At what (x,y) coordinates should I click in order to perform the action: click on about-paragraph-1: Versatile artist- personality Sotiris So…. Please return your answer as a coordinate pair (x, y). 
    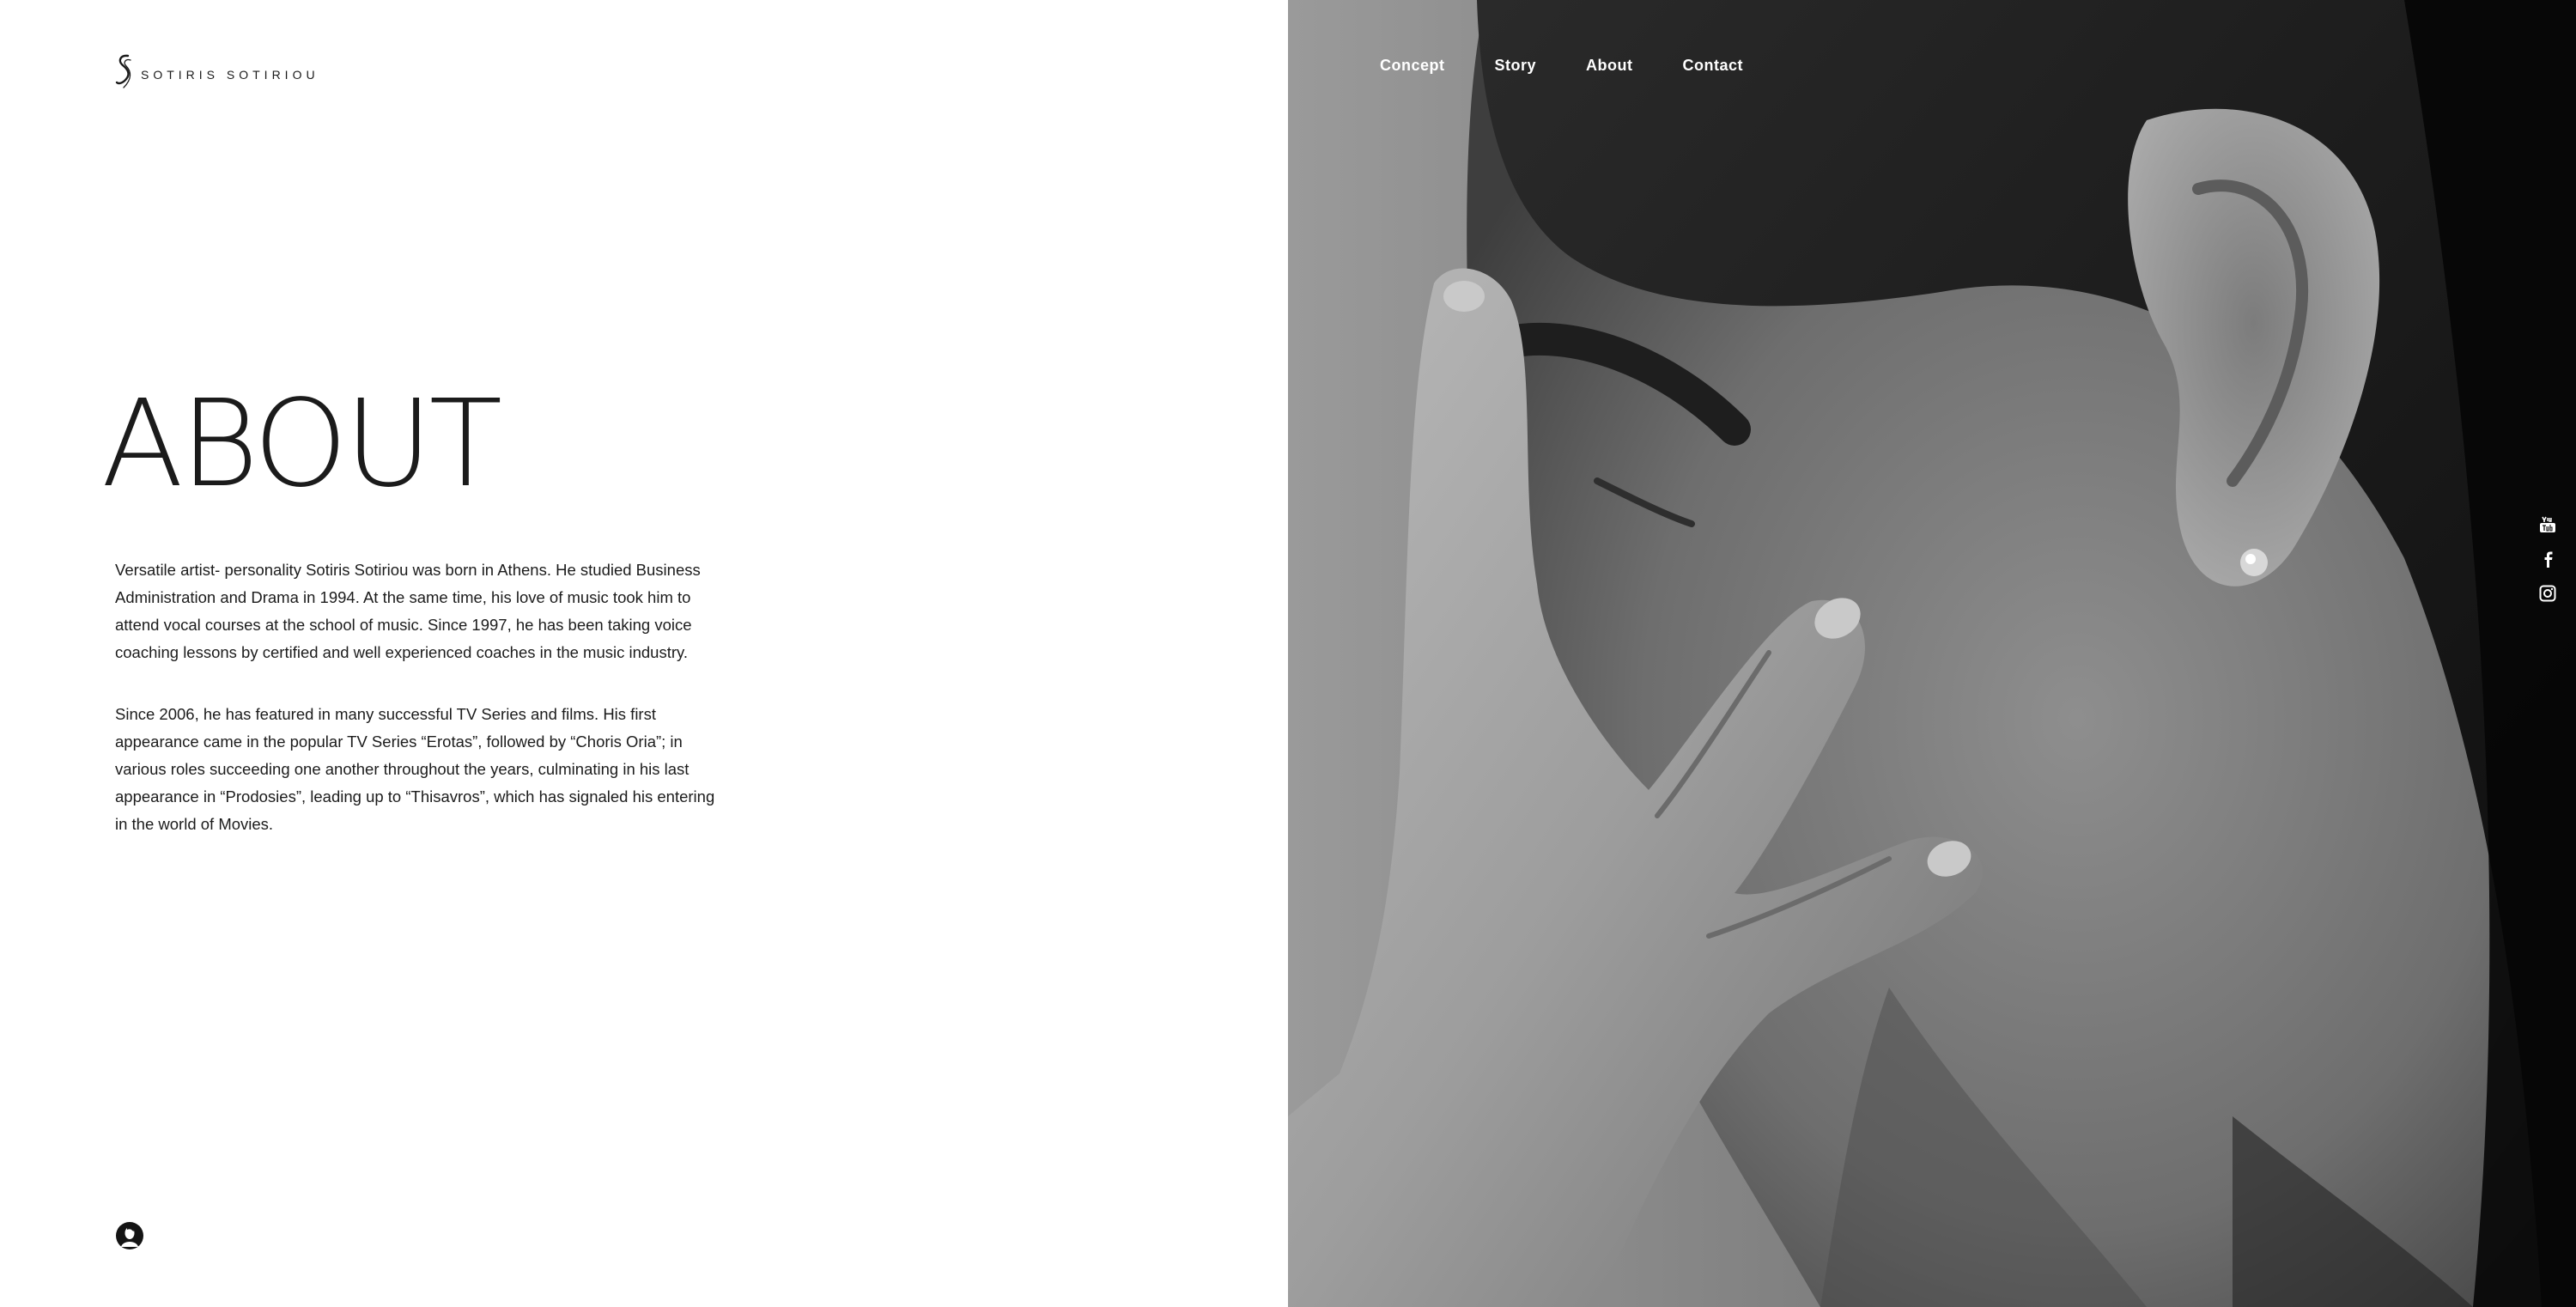
    Looking at the image, I should click on (408, 611).